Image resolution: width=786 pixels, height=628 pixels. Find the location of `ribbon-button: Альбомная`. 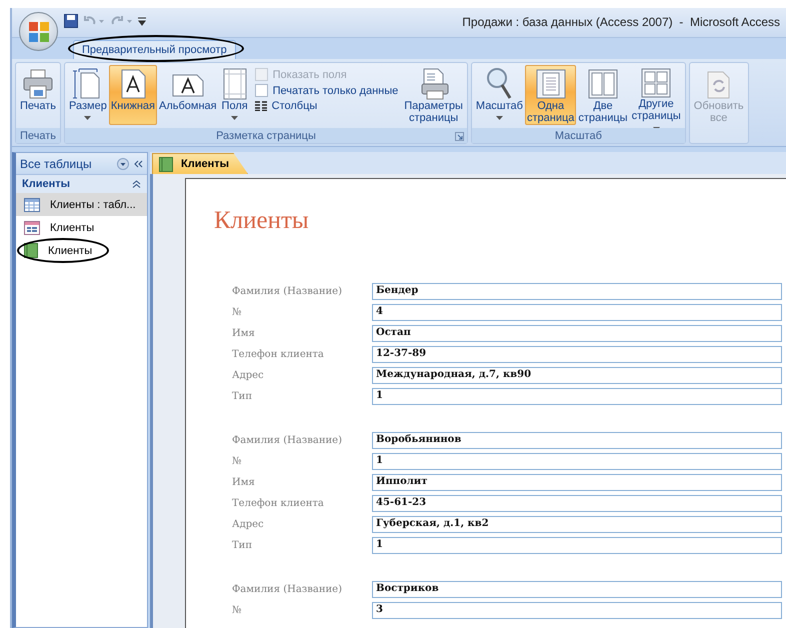

ribbon-button: Альбомная is located at coordinates (188, 95).